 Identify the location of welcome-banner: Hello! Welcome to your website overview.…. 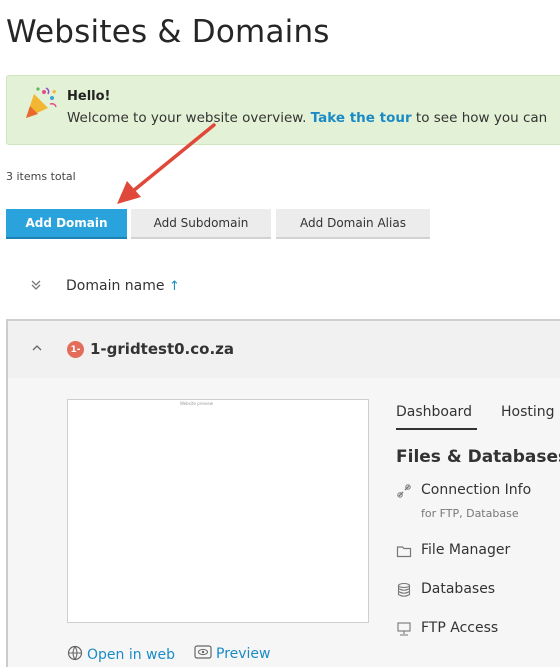
(283, 110).